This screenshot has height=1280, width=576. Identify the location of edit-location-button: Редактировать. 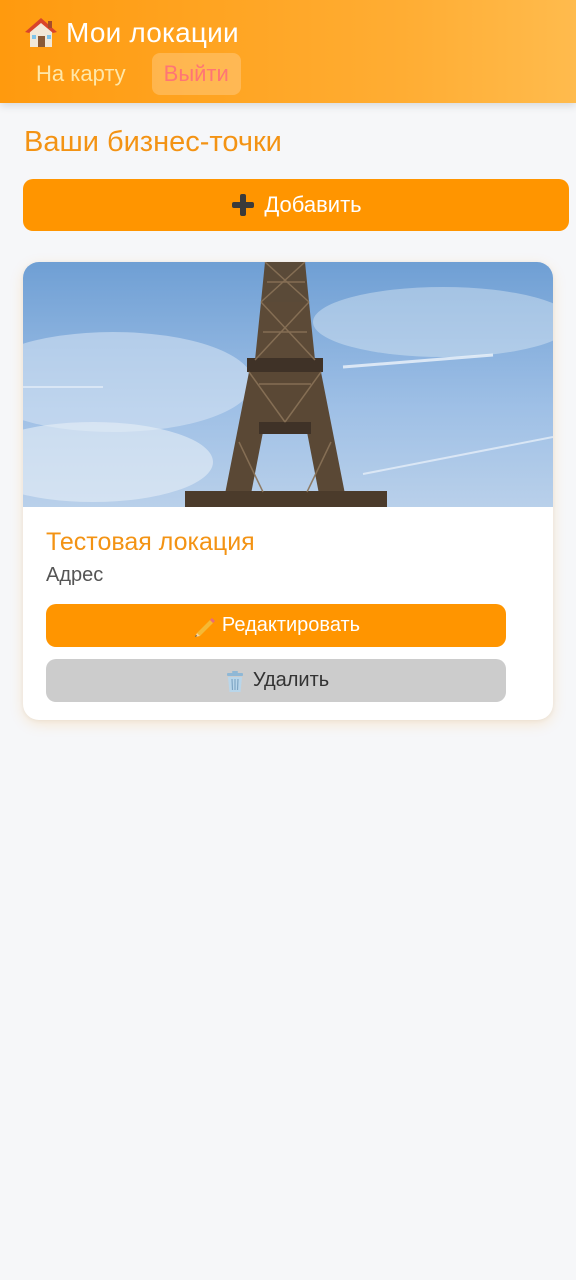
(276, 625).